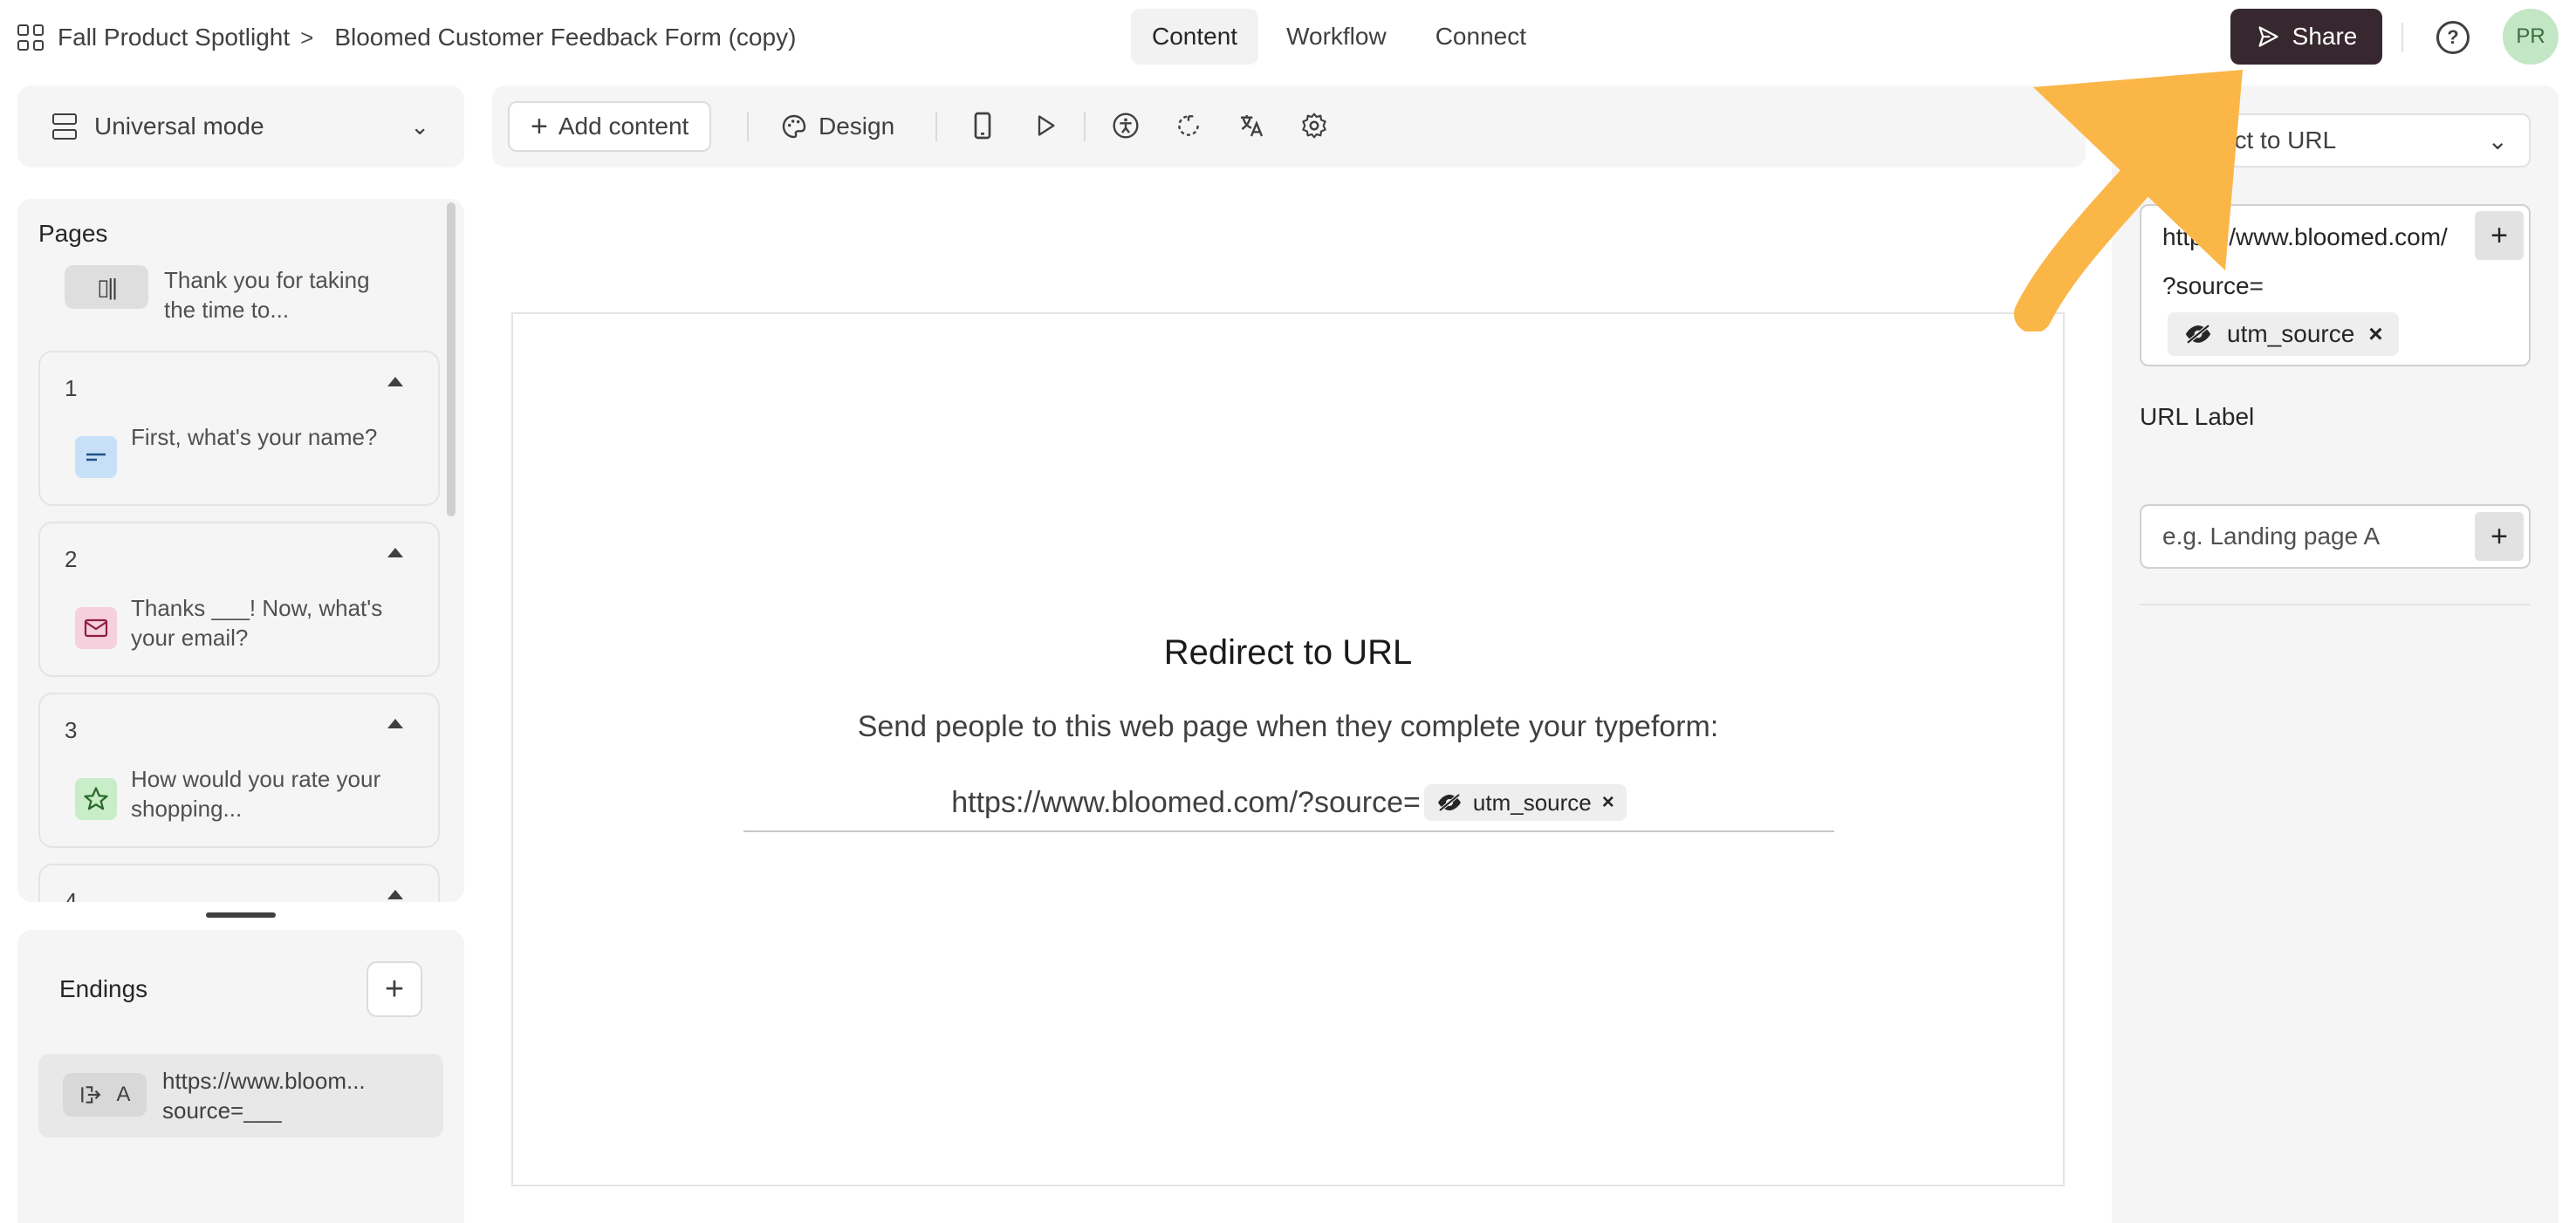 The image size is (2576, 1223). What do you see at coordinates (124, 1095) in the screenshot?
I see `ending-letter: A` at bounding box center [124, 1095].